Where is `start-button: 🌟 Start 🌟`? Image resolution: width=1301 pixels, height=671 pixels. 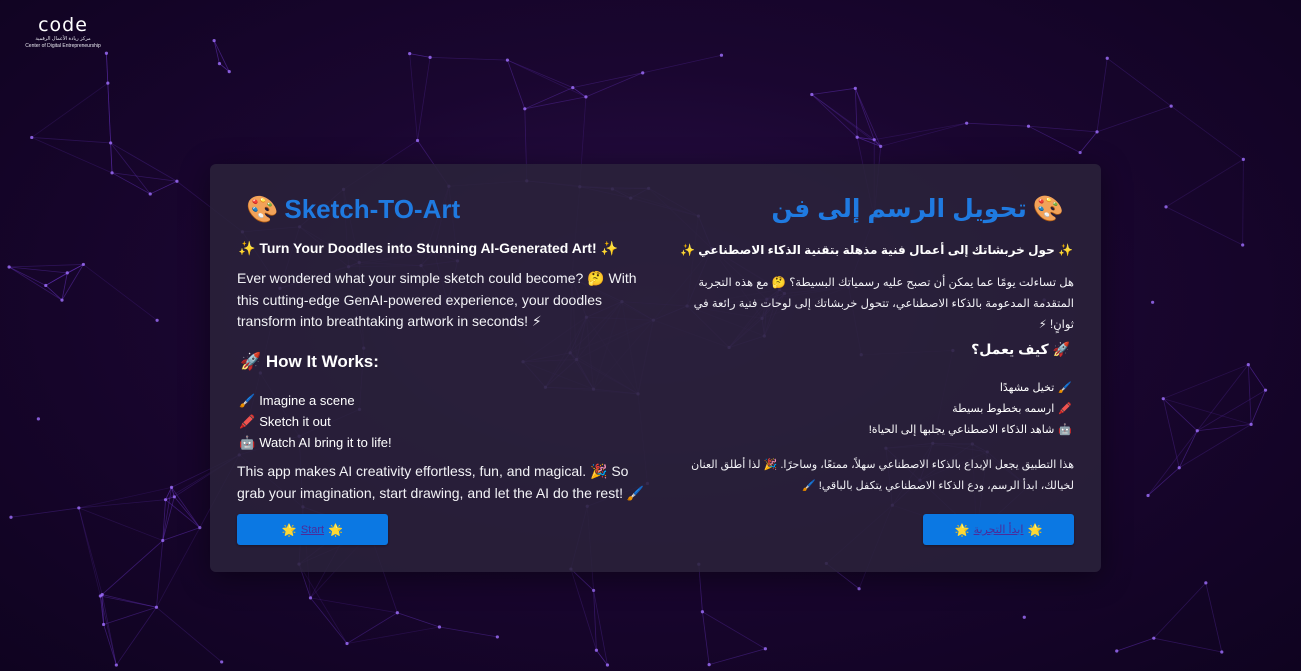
start-button: 🌟 Start 🌟 is located at coordinates (312, 529).